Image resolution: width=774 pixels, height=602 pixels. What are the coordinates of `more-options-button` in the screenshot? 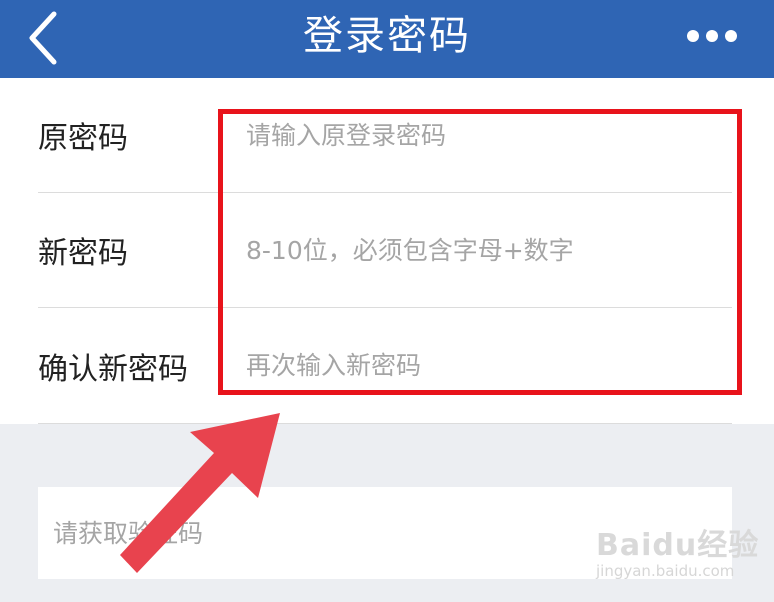 It's located at (712, 36).